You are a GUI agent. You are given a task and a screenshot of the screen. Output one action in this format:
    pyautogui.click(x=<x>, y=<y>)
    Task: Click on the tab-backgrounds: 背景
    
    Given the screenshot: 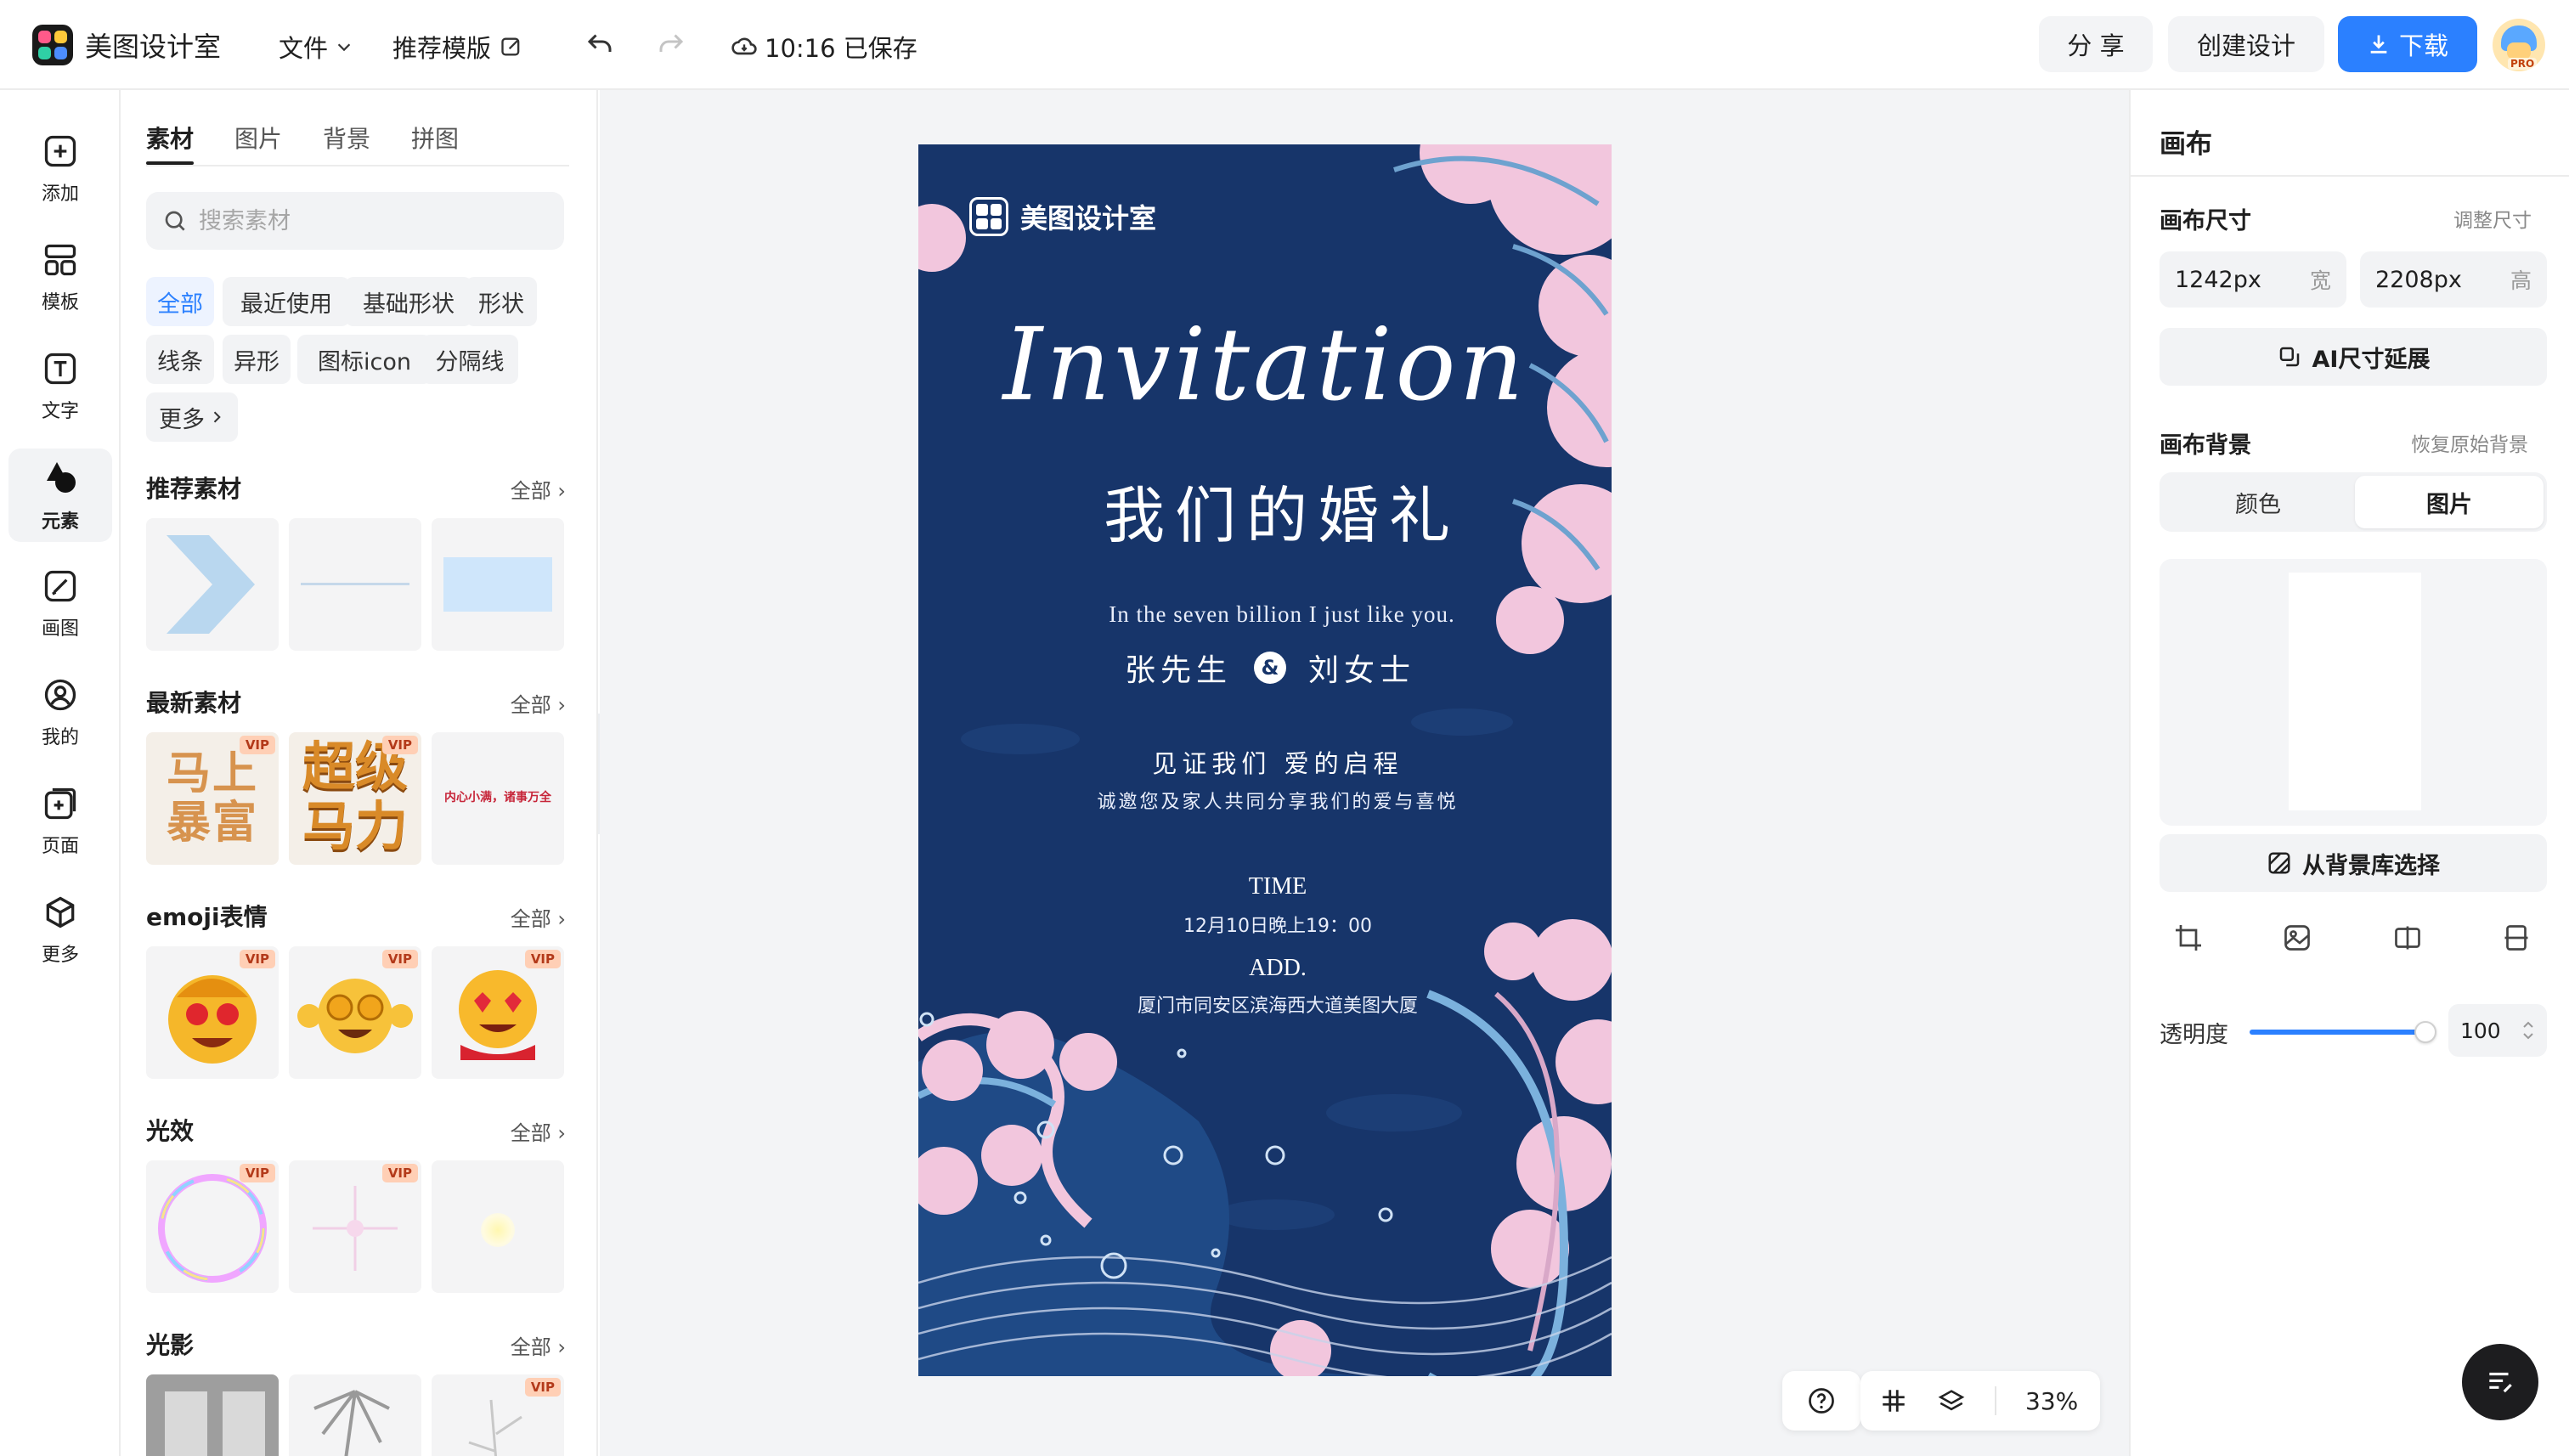 What is the action you would take?
    pyautogui.click(x=346, y=138)
    